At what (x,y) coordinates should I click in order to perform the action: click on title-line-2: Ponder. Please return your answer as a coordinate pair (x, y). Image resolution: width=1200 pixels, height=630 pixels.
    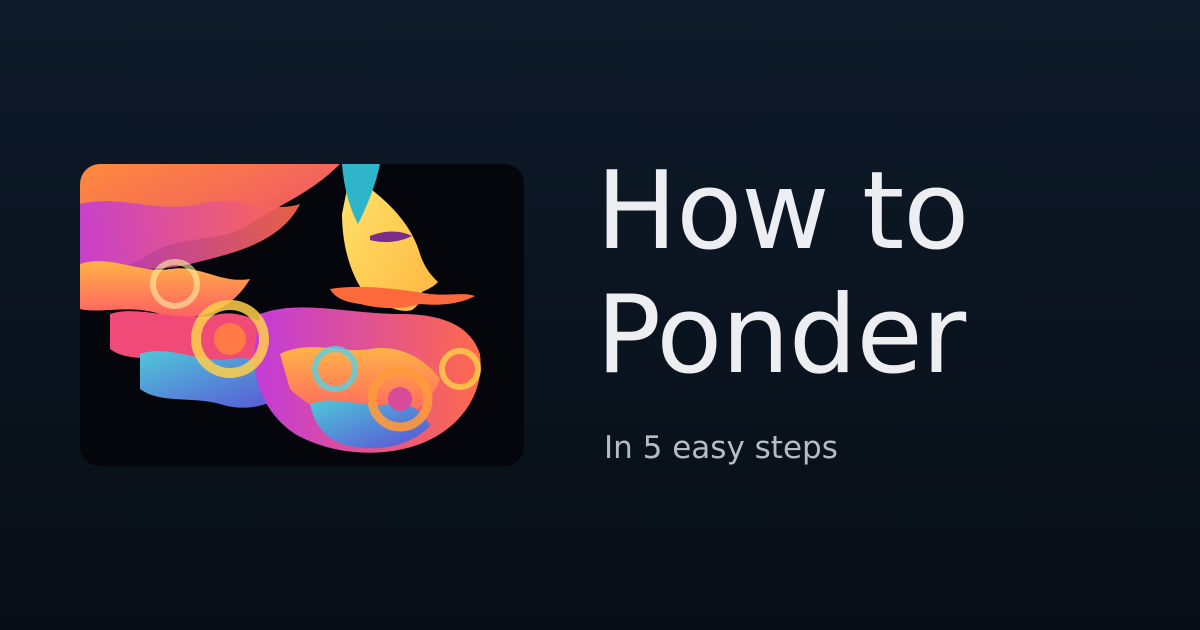
    Looking at the image, I should click on (781, 335).